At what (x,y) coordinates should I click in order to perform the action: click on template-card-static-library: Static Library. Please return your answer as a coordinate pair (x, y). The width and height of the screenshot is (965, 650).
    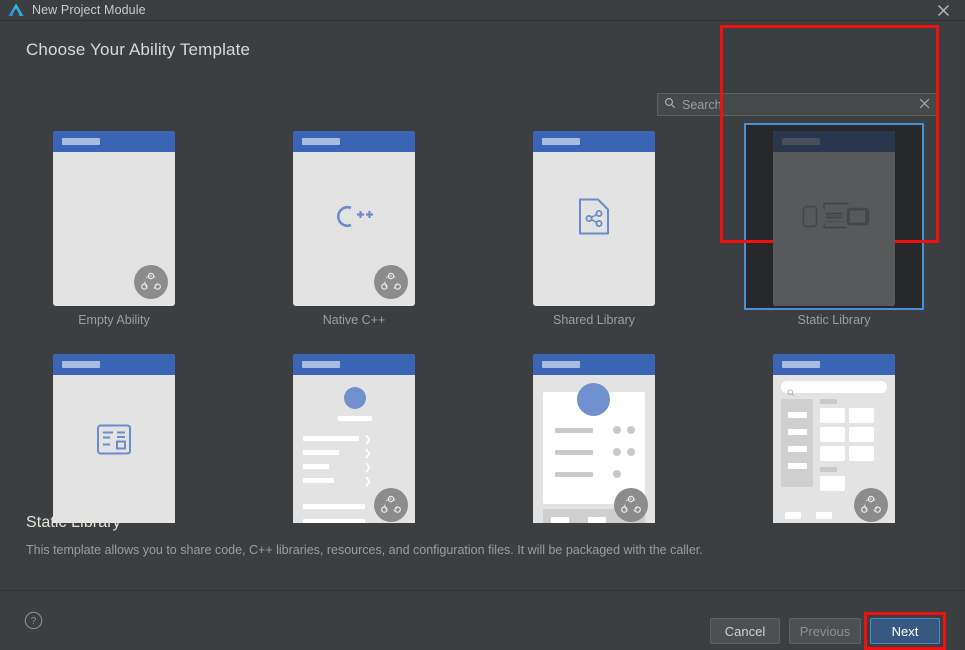
    Looking at the image, I should click on (834, 225).